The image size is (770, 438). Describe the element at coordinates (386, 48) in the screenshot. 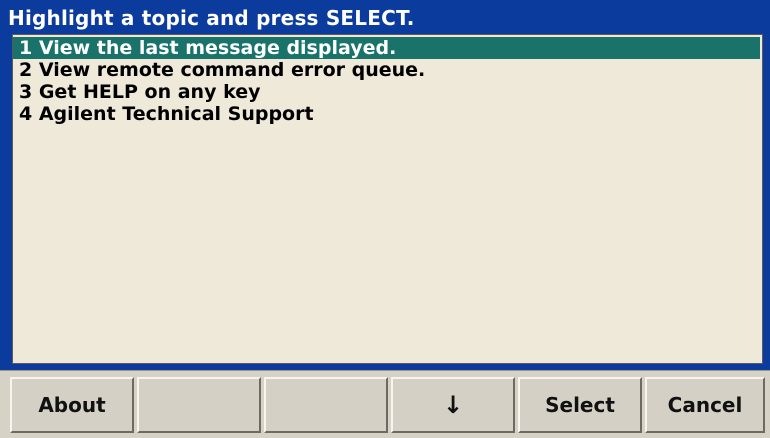

I see `list-item-view-last-message: 1 View the last message displayed.` at that location.